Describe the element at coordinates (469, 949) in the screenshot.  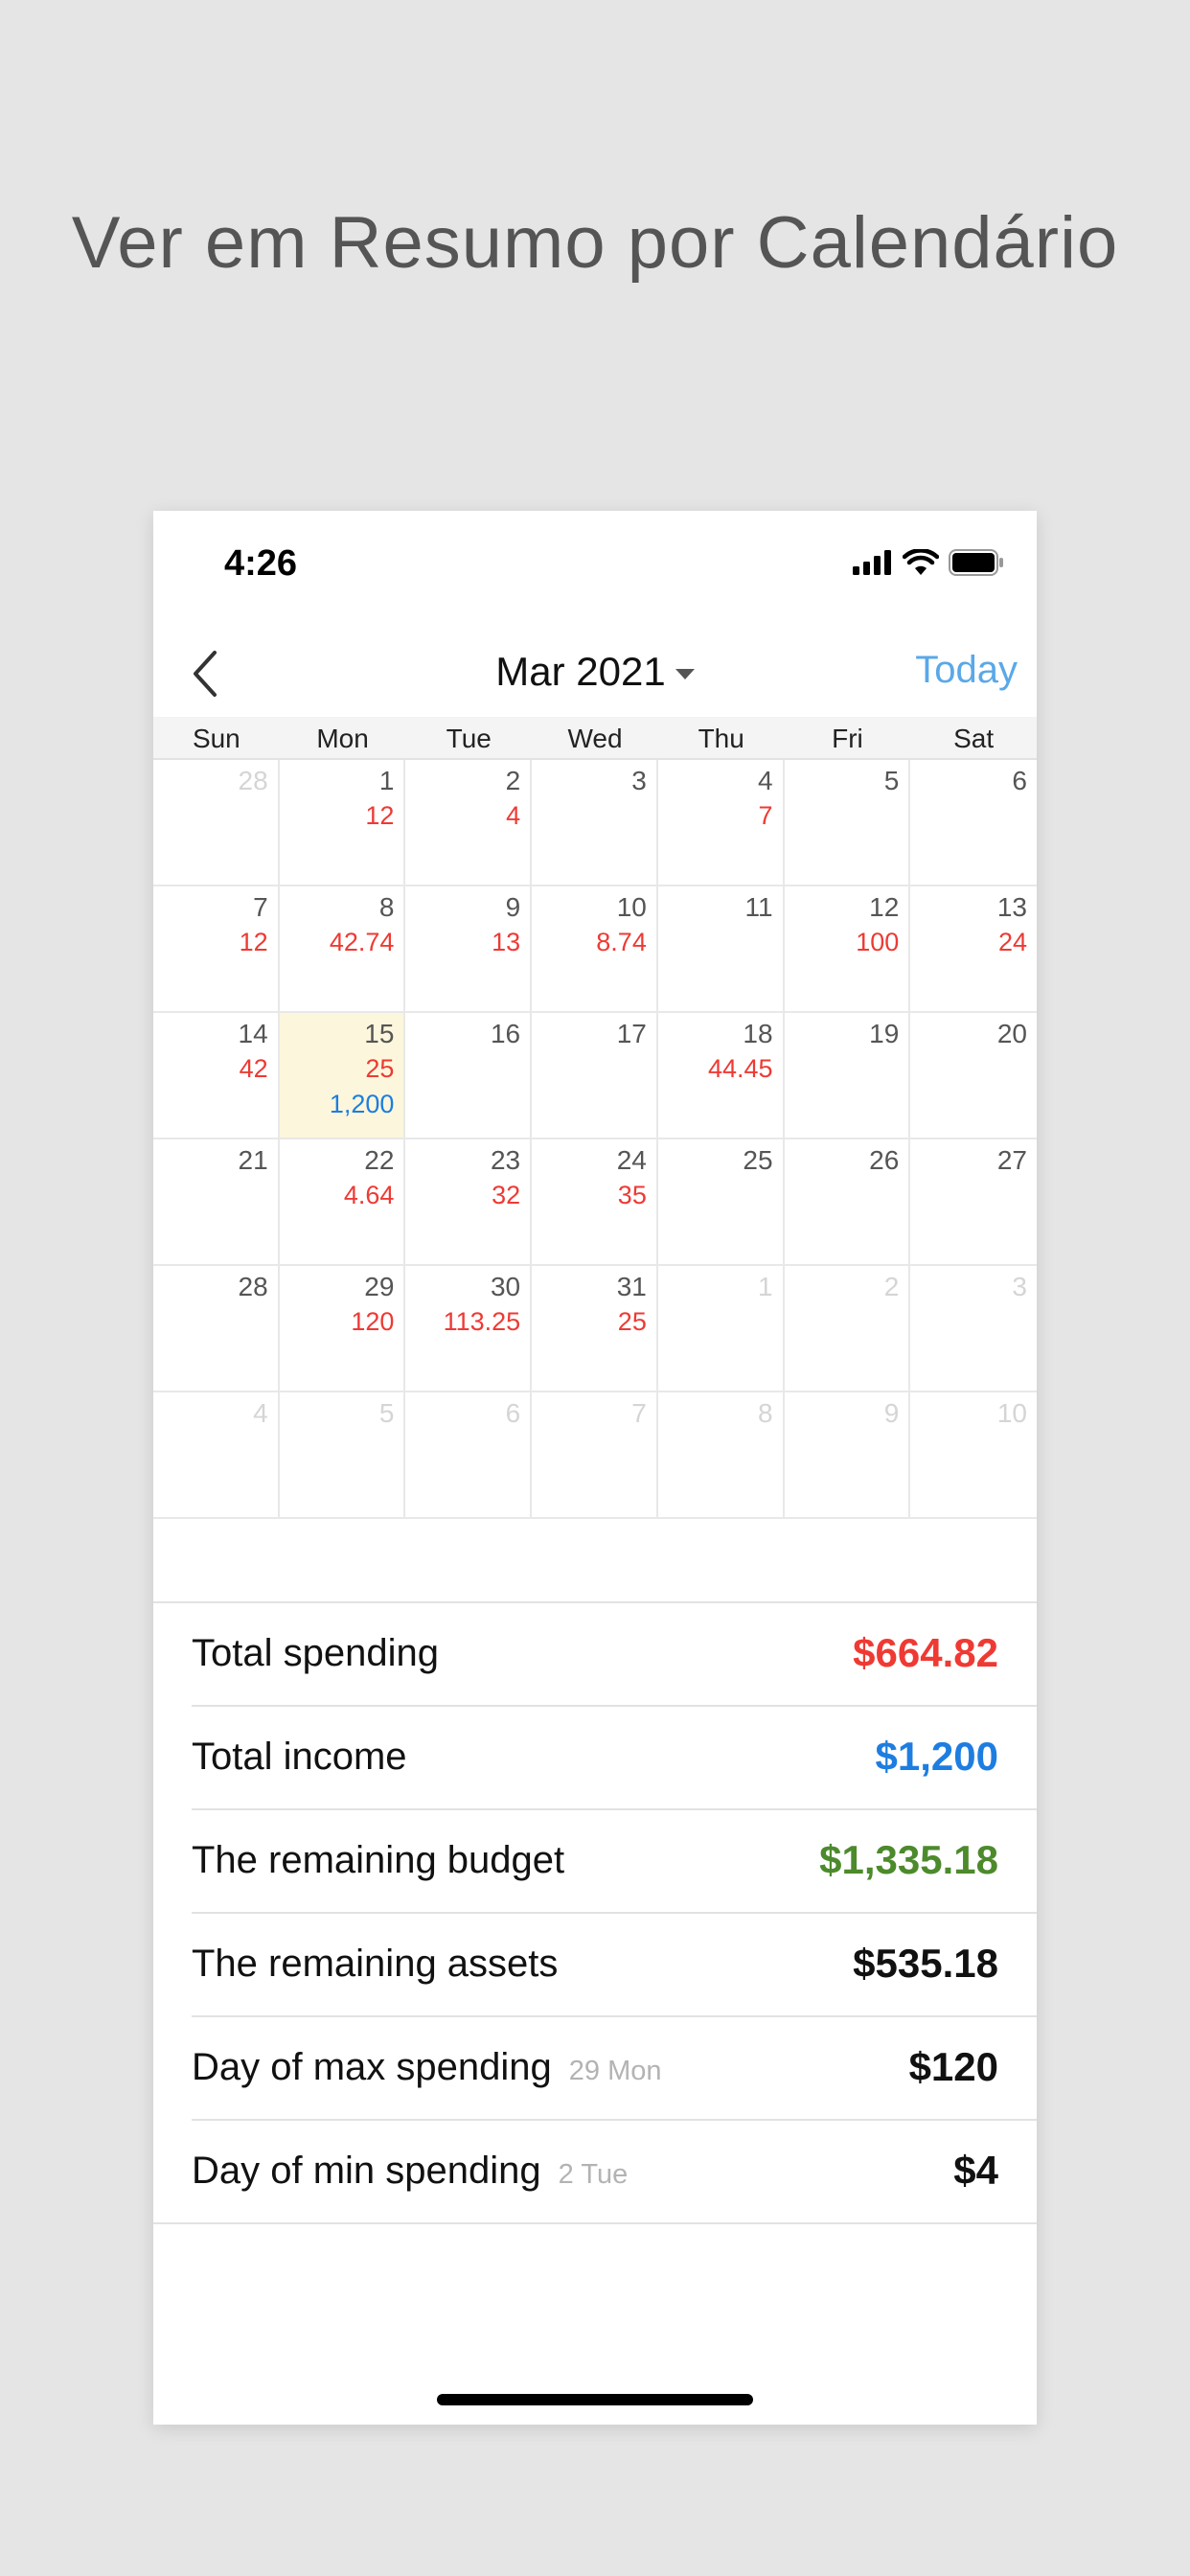
I see `calendar-day: 9 13` at that location.